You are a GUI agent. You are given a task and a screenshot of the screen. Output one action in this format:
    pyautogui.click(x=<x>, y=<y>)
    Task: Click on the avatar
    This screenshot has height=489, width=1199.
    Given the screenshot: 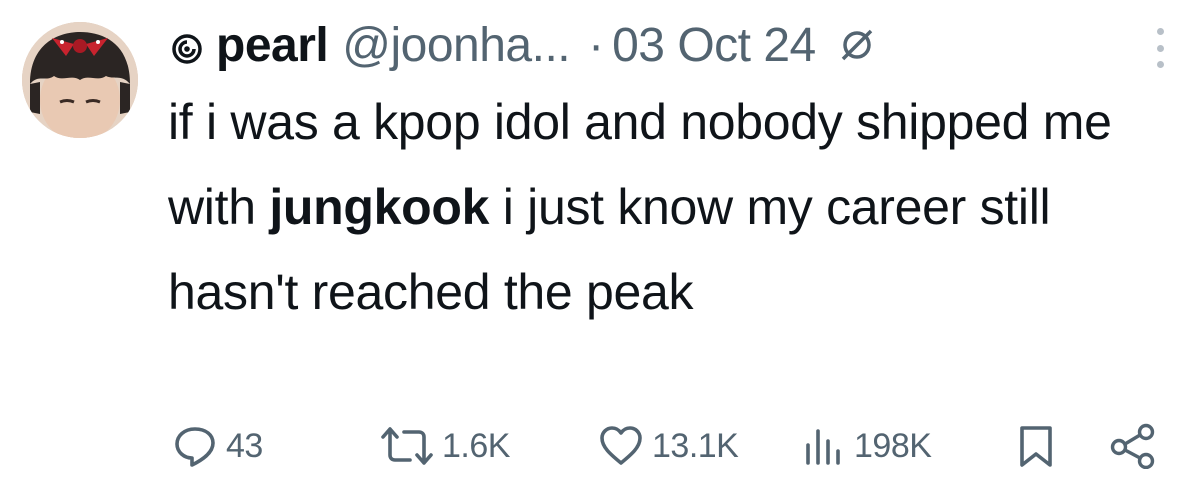 What is the action you would take?
    pyautogui.click(x=80, y=80)
    